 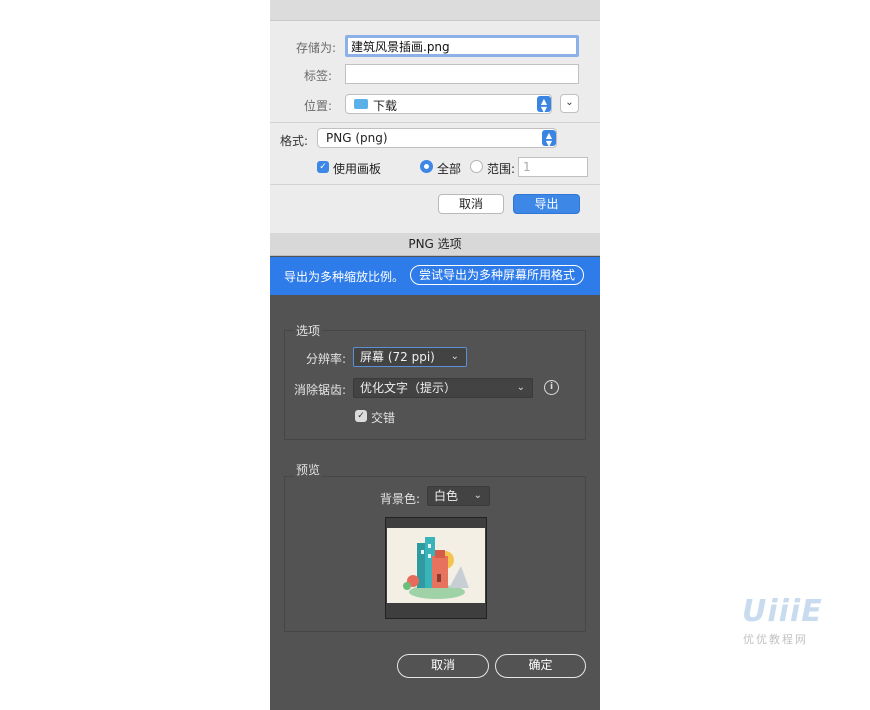 I want to click on use-artboards-checkbox: ✓, so click(x=323, y=167).